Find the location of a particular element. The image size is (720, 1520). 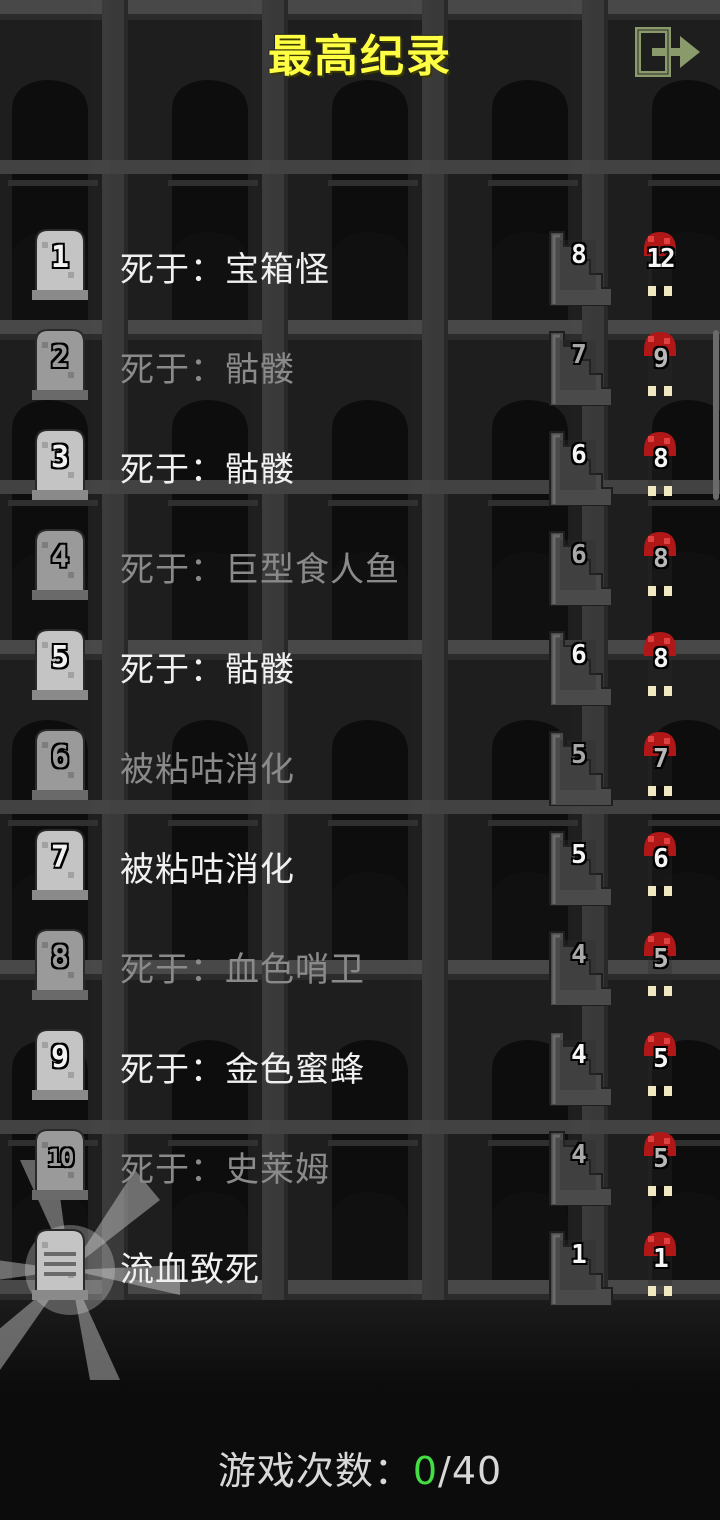

rank-number: 8 is located at coordinates (60, 957).